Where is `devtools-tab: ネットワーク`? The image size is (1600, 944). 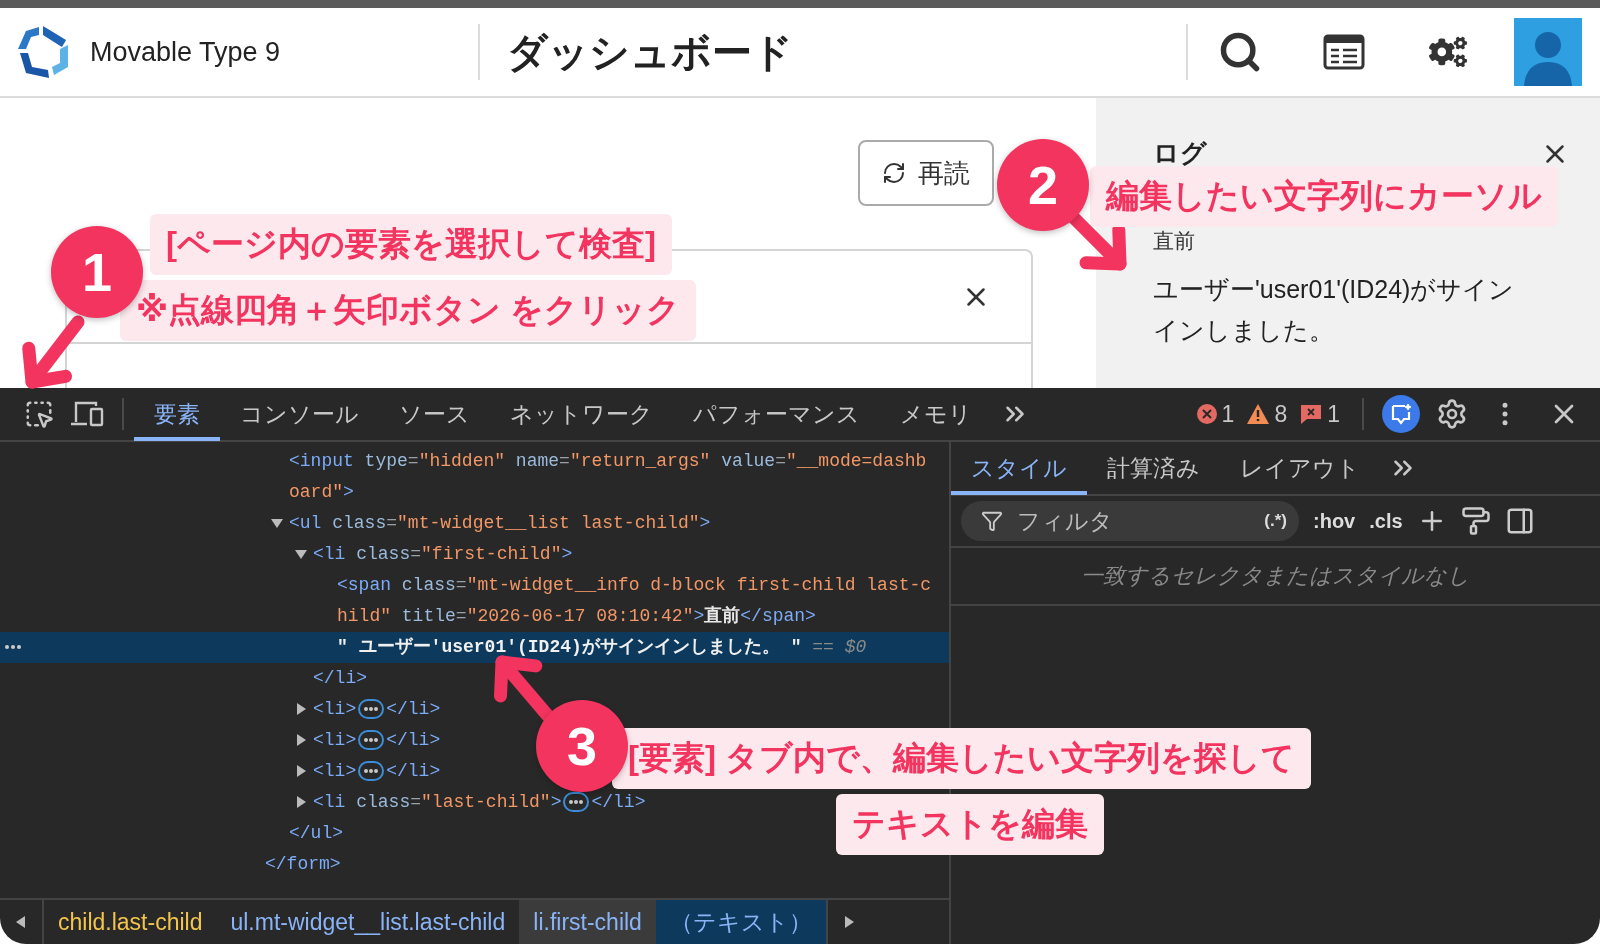 devtools-tab: ネットワーク is located at coordinates (581, 414).